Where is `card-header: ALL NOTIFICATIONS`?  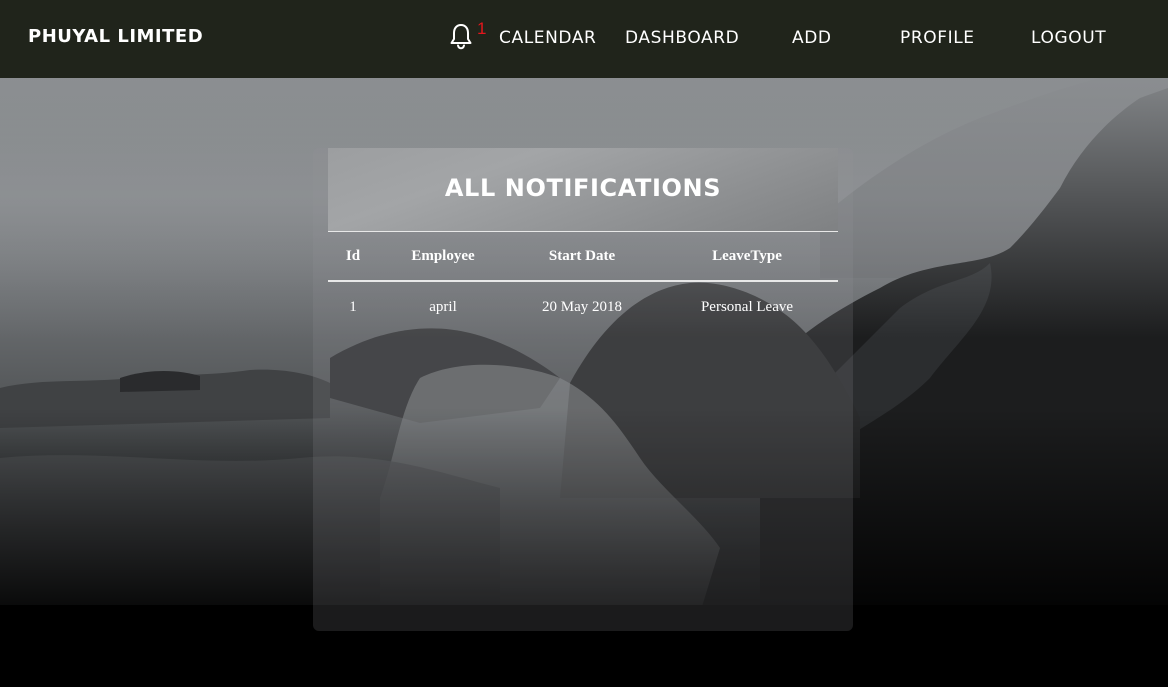 card-header: ALL NOTIFICATIONS is located at coordinates (583, 190).